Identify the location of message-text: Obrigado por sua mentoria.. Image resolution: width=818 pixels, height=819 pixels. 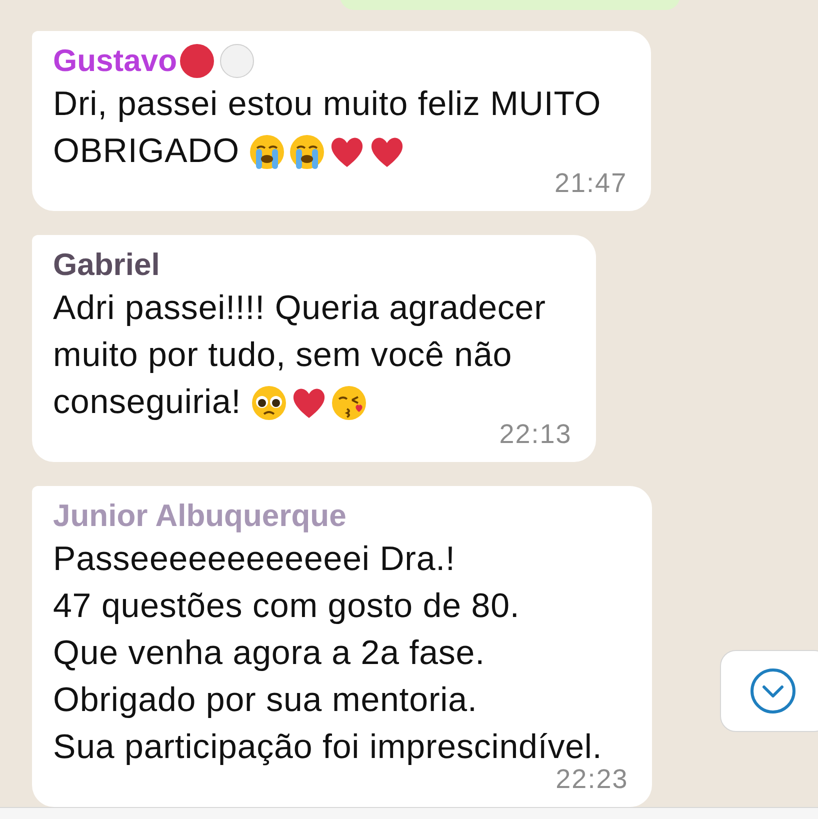
(265, 700).